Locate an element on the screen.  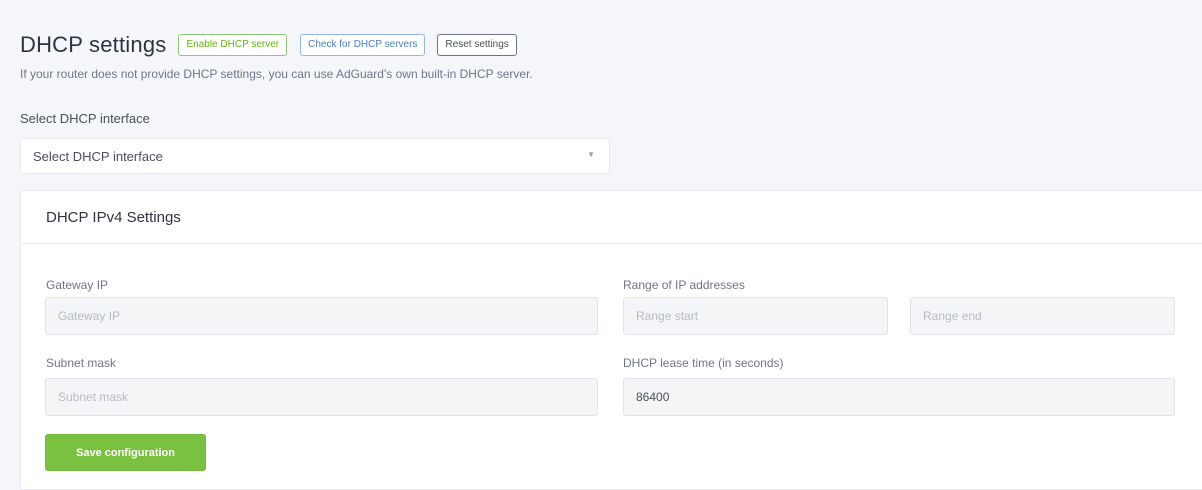
range-start-input: Range start is located at coordinates (755, 316).